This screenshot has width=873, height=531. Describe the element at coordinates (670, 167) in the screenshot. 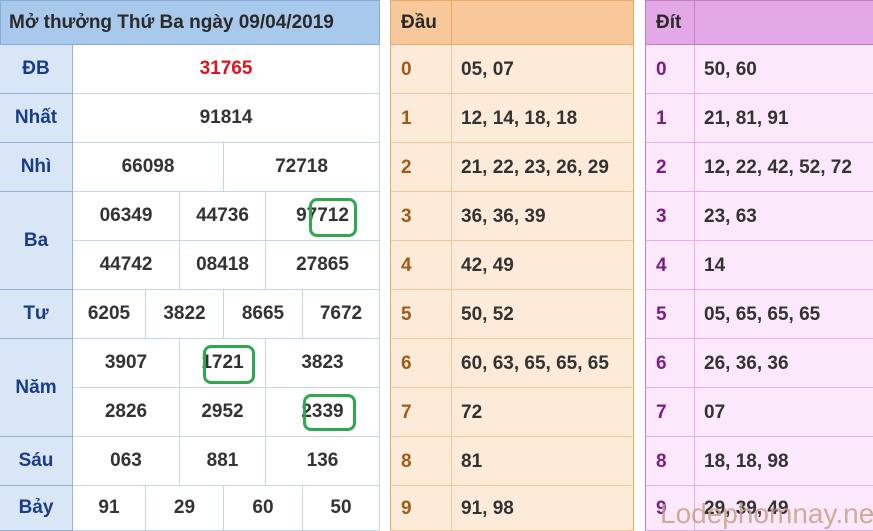

I see `dit-key: 2` at that location.